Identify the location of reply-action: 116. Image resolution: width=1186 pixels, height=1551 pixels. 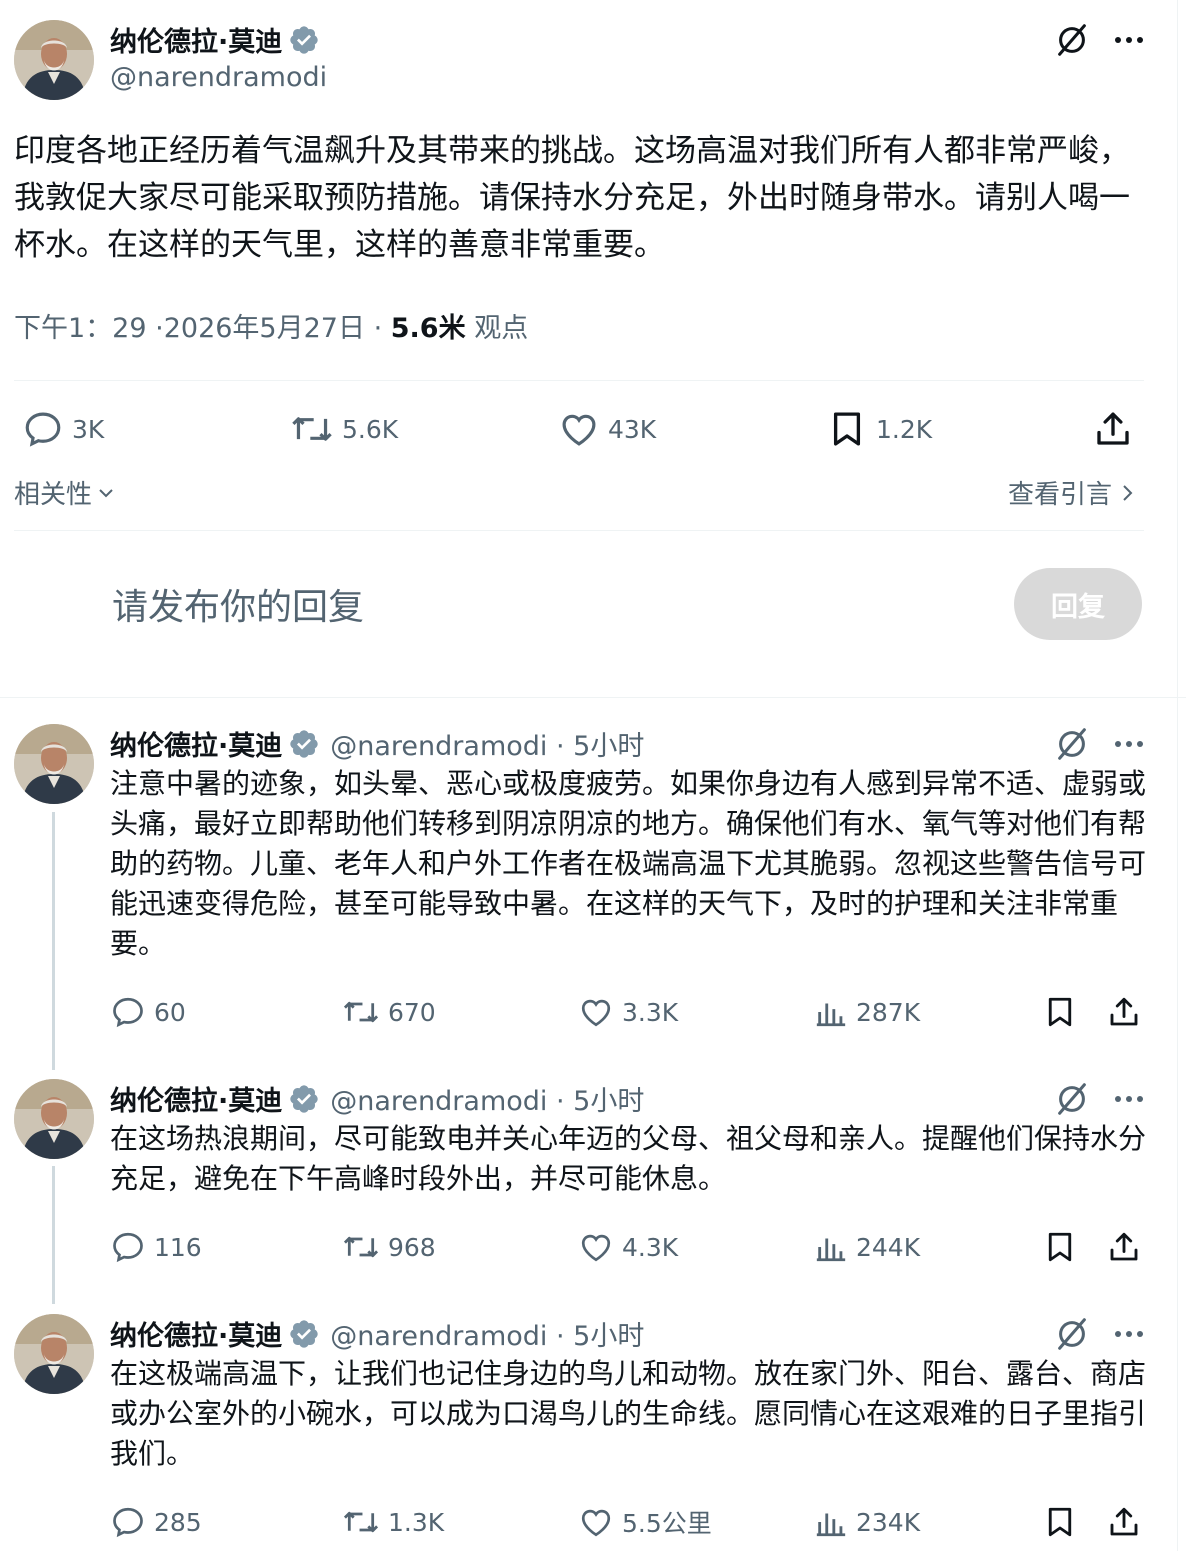
(156, 1247).